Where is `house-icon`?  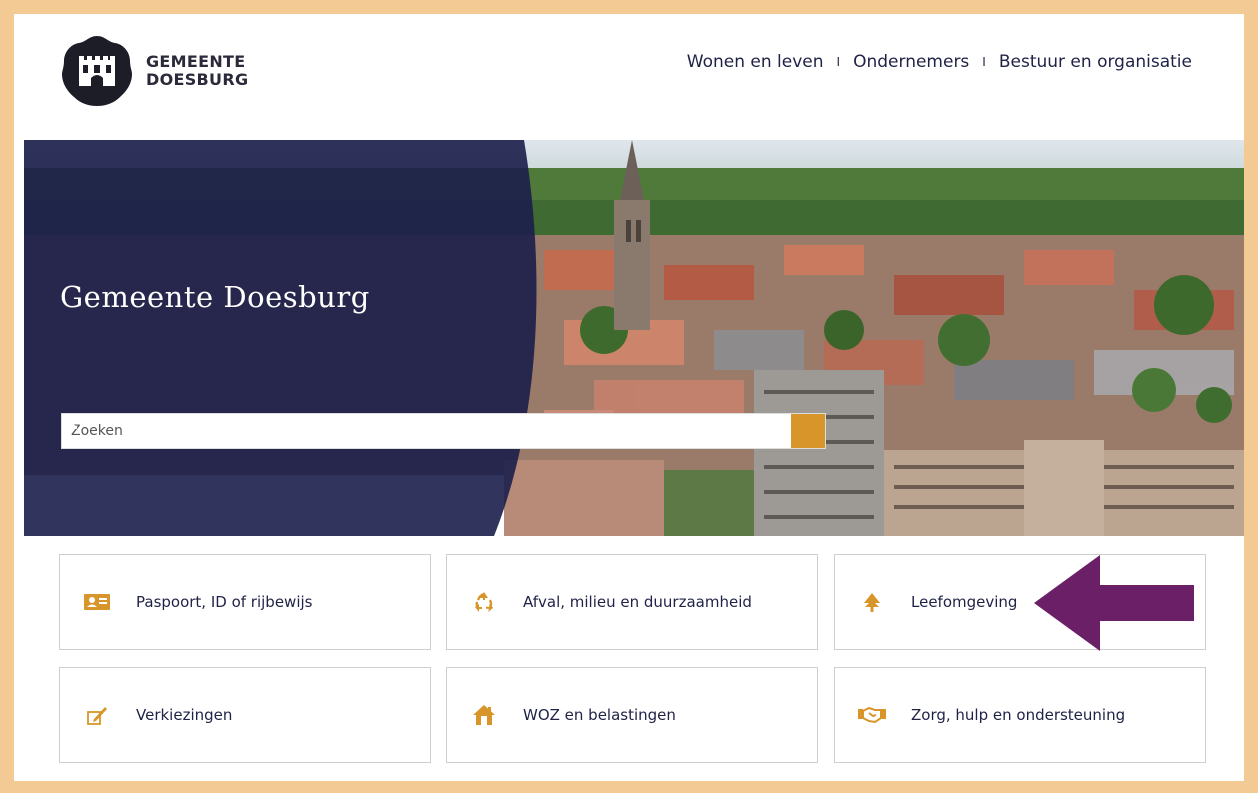
house-icon is located at coordinates (484, 715).